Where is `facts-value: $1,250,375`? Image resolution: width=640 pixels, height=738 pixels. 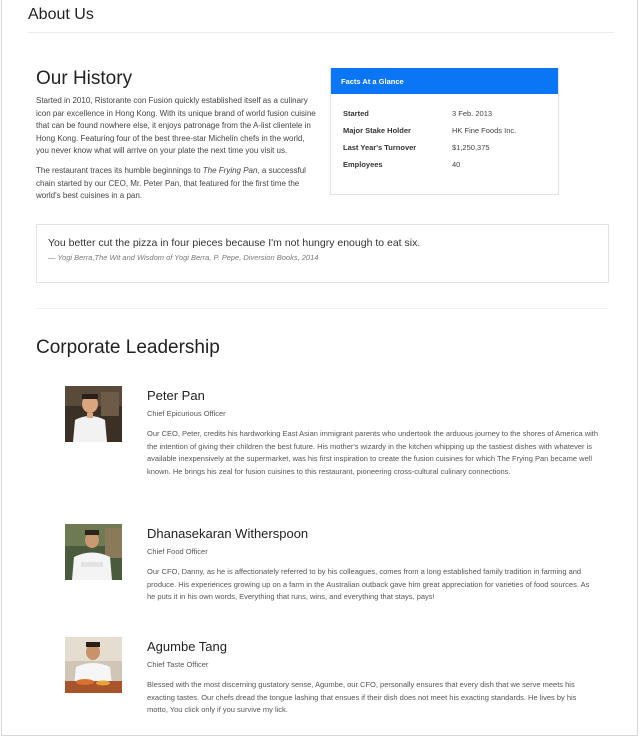 facts-value: $1,250,375 is located at coordinates (471, 147).